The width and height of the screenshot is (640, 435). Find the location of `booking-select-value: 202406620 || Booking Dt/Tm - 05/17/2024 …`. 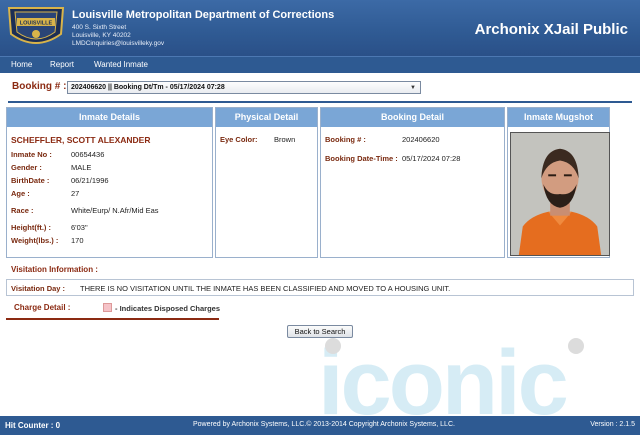

booking-select-value: 202406620 || Booking Dt/Tm - 05/17/2024 … is located at coordinates (148, 87).